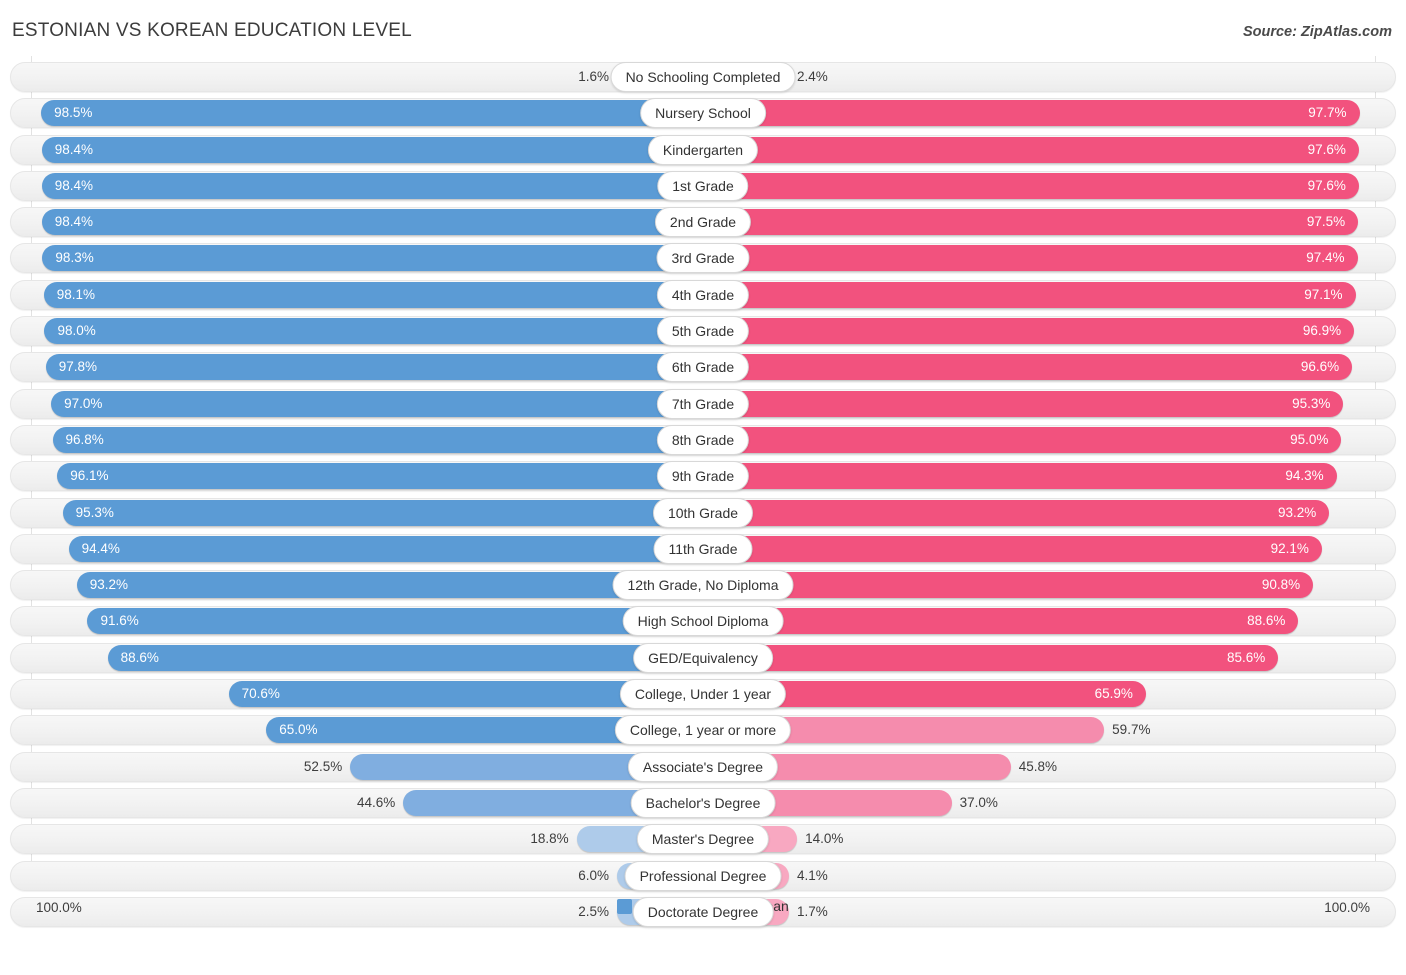 The height and width of the screenshot is (975, 1406). What do you see at coordinates (74, 185) in the screenshot?
I see `value-label-estonian: 98.4%` at bounding box center [74, 185].